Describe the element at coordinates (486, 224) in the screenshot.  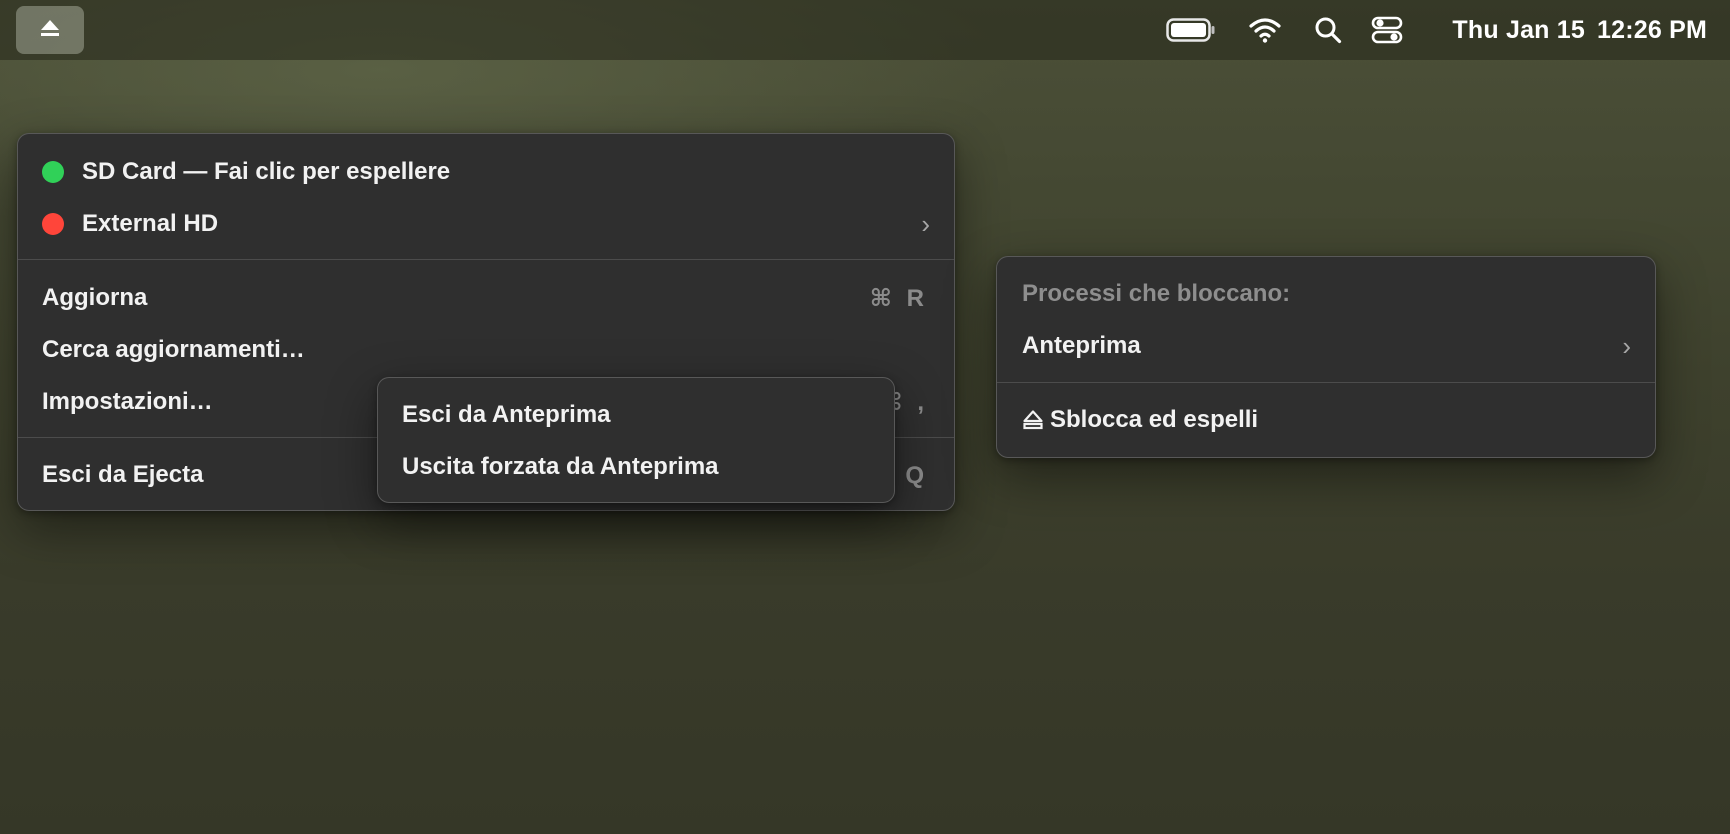
I see `drive-item-external-hd: External HD ›` at that location.